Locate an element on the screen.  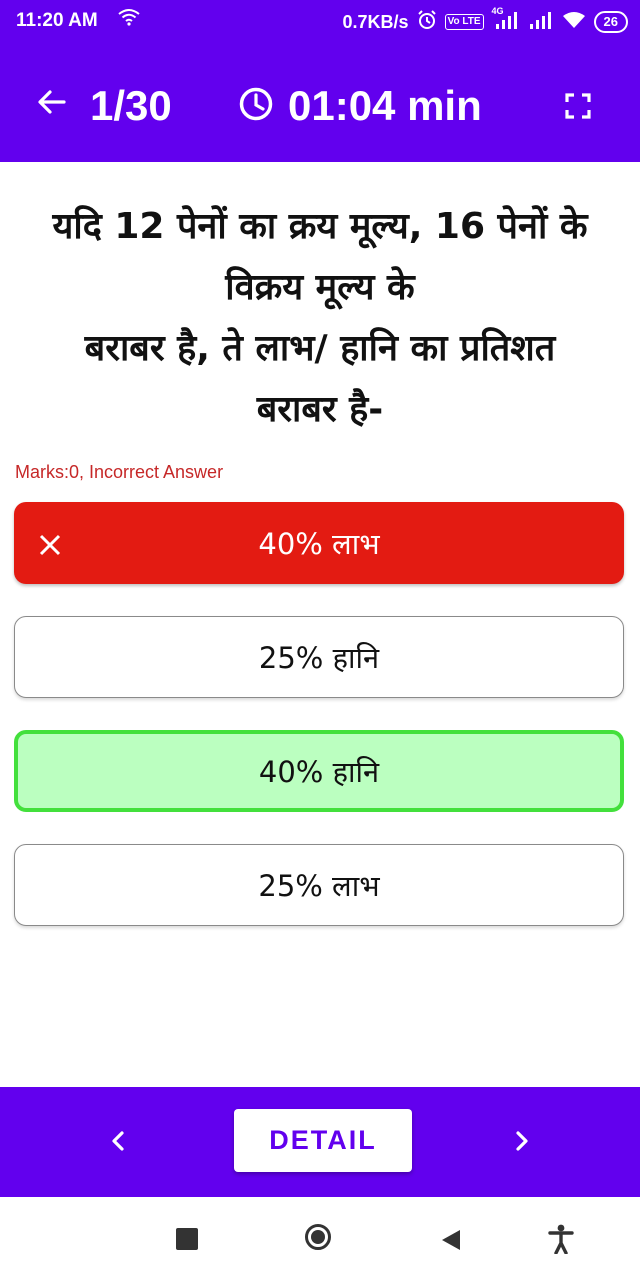
back-icon is located at coordinates (451, 1242).